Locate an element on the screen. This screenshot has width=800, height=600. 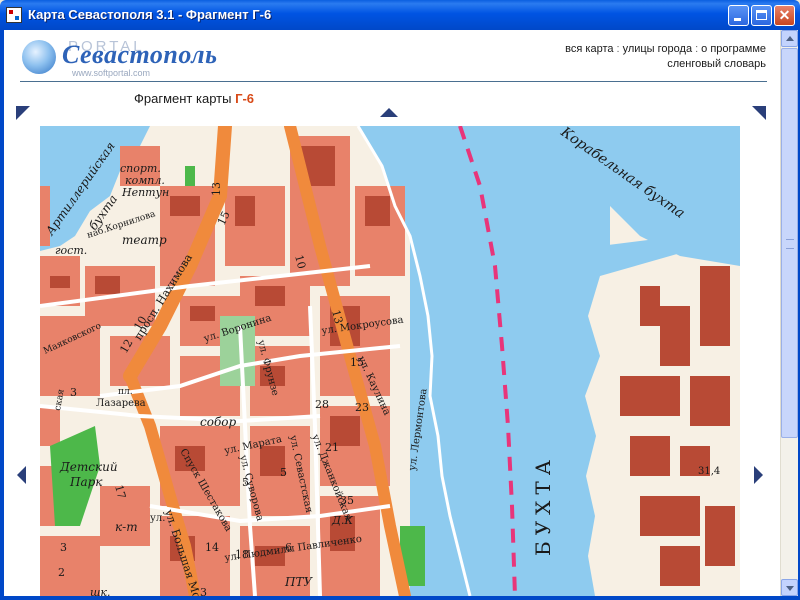
header-divider is located at coordinates (393, 81).